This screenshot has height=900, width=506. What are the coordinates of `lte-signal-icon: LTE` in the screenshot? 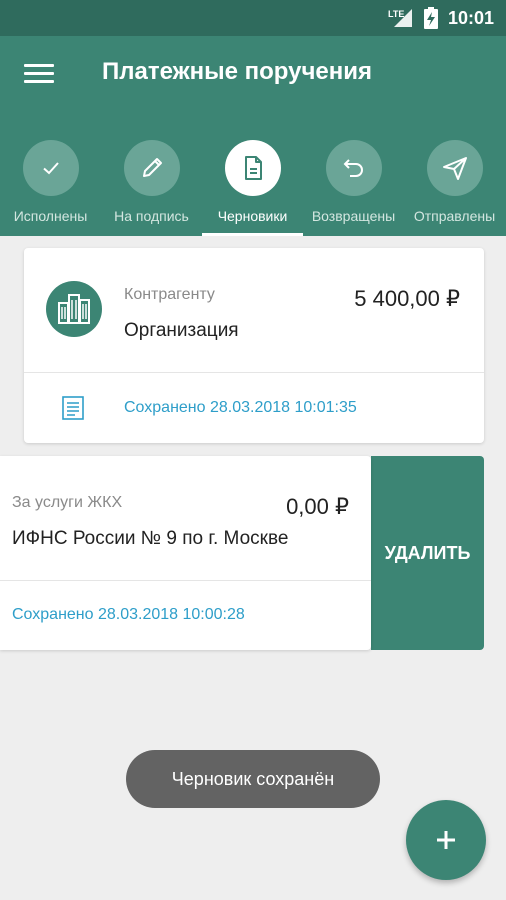 It's located at (400, 18).